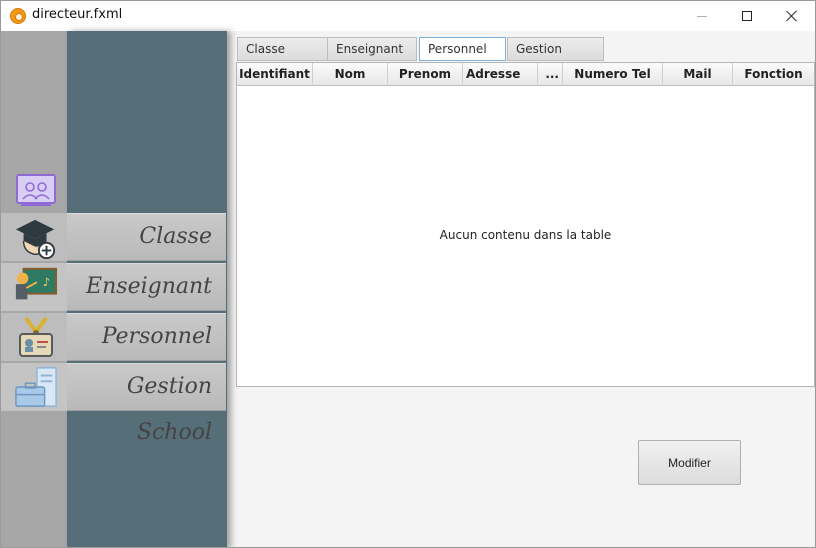 This screenshot has width=816, height=548. What do you see at coordinates (36, 387) in the screenshot?
I see `school-building-icon` at bounding box center [36, 387].